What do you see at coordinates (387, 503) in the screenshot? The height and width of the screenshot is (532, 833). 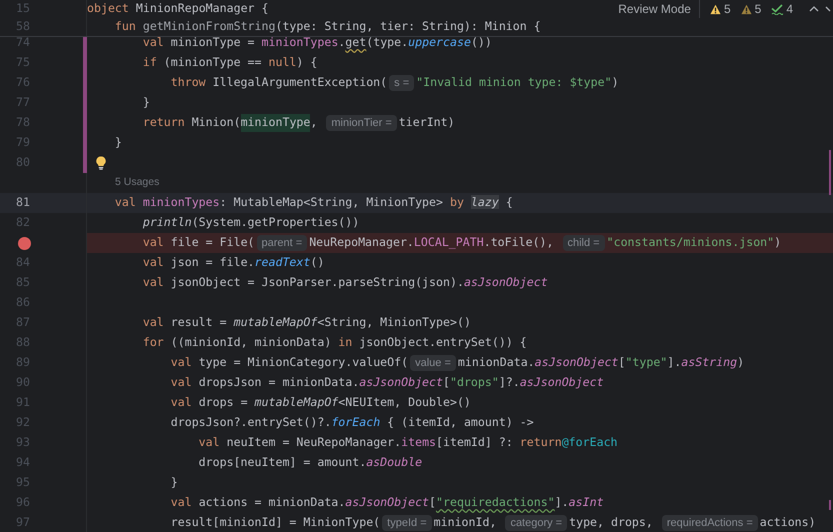 I see `code-line: val actions = minionData.asJsonObject["requiredactions"].asInt` at bounding box center [387, 503].